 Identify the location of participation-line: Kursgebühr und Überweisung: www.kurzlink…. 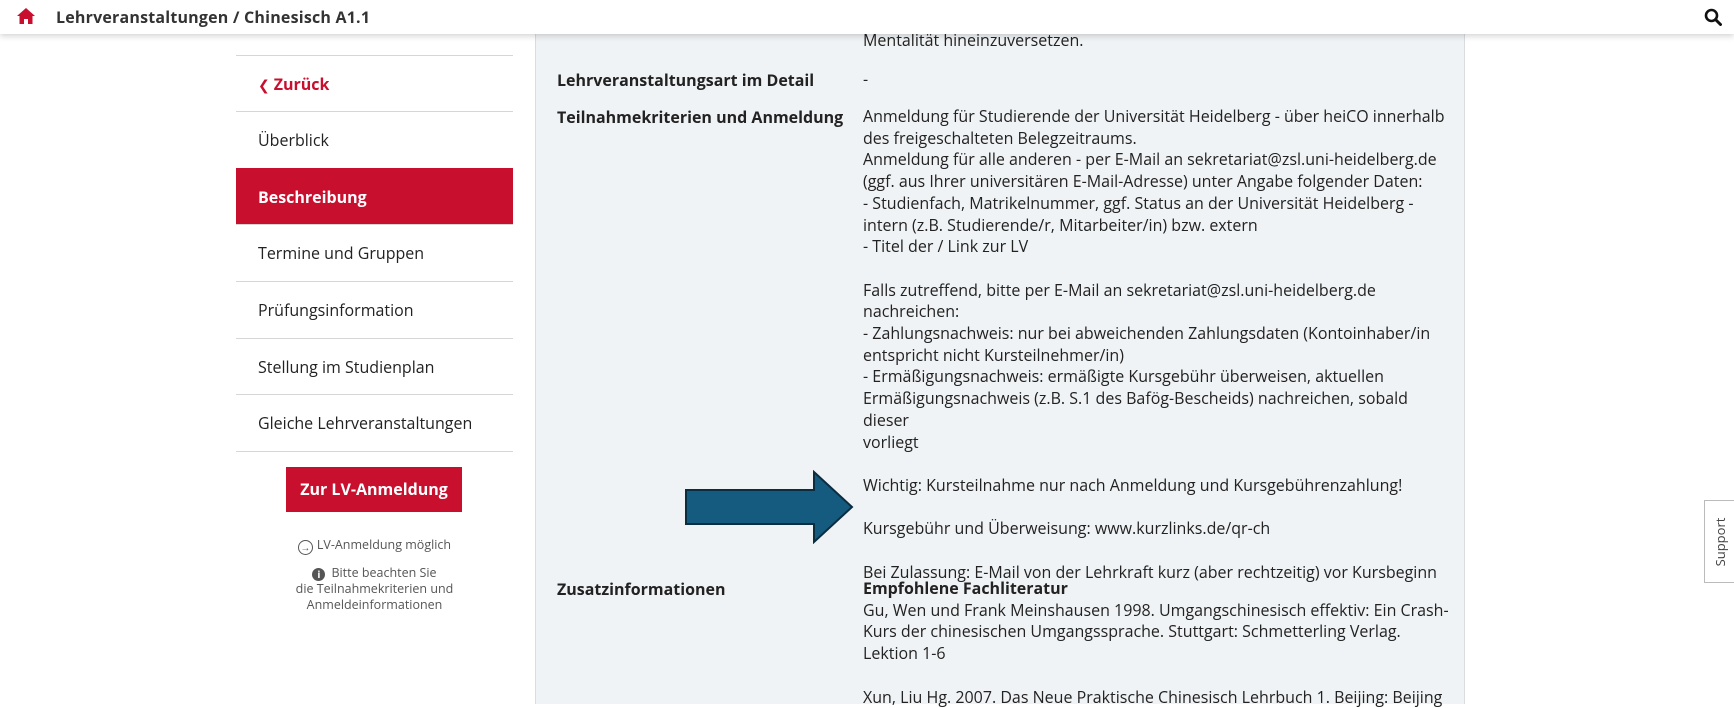
(1158, 529).